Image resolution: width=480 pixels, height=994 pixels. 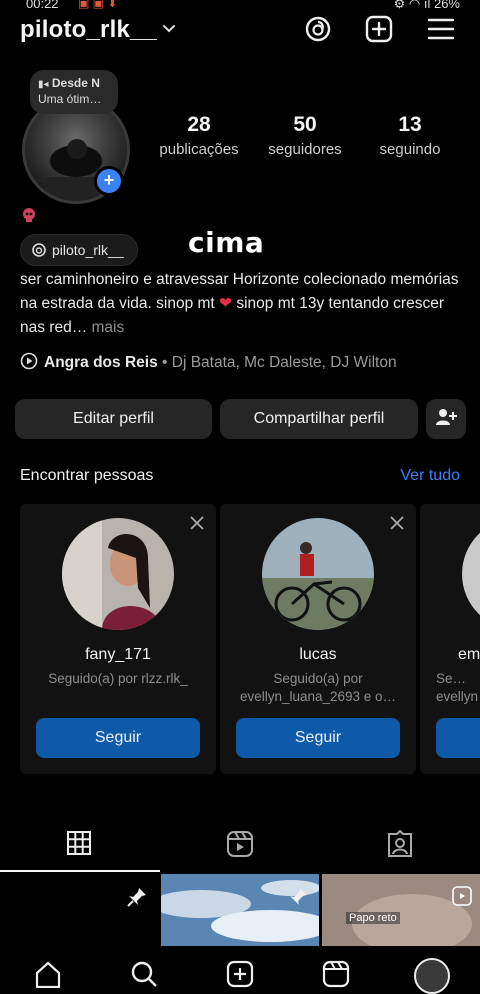 I want to click on suggestion-name: fany_171, so click(x=118, y=655).